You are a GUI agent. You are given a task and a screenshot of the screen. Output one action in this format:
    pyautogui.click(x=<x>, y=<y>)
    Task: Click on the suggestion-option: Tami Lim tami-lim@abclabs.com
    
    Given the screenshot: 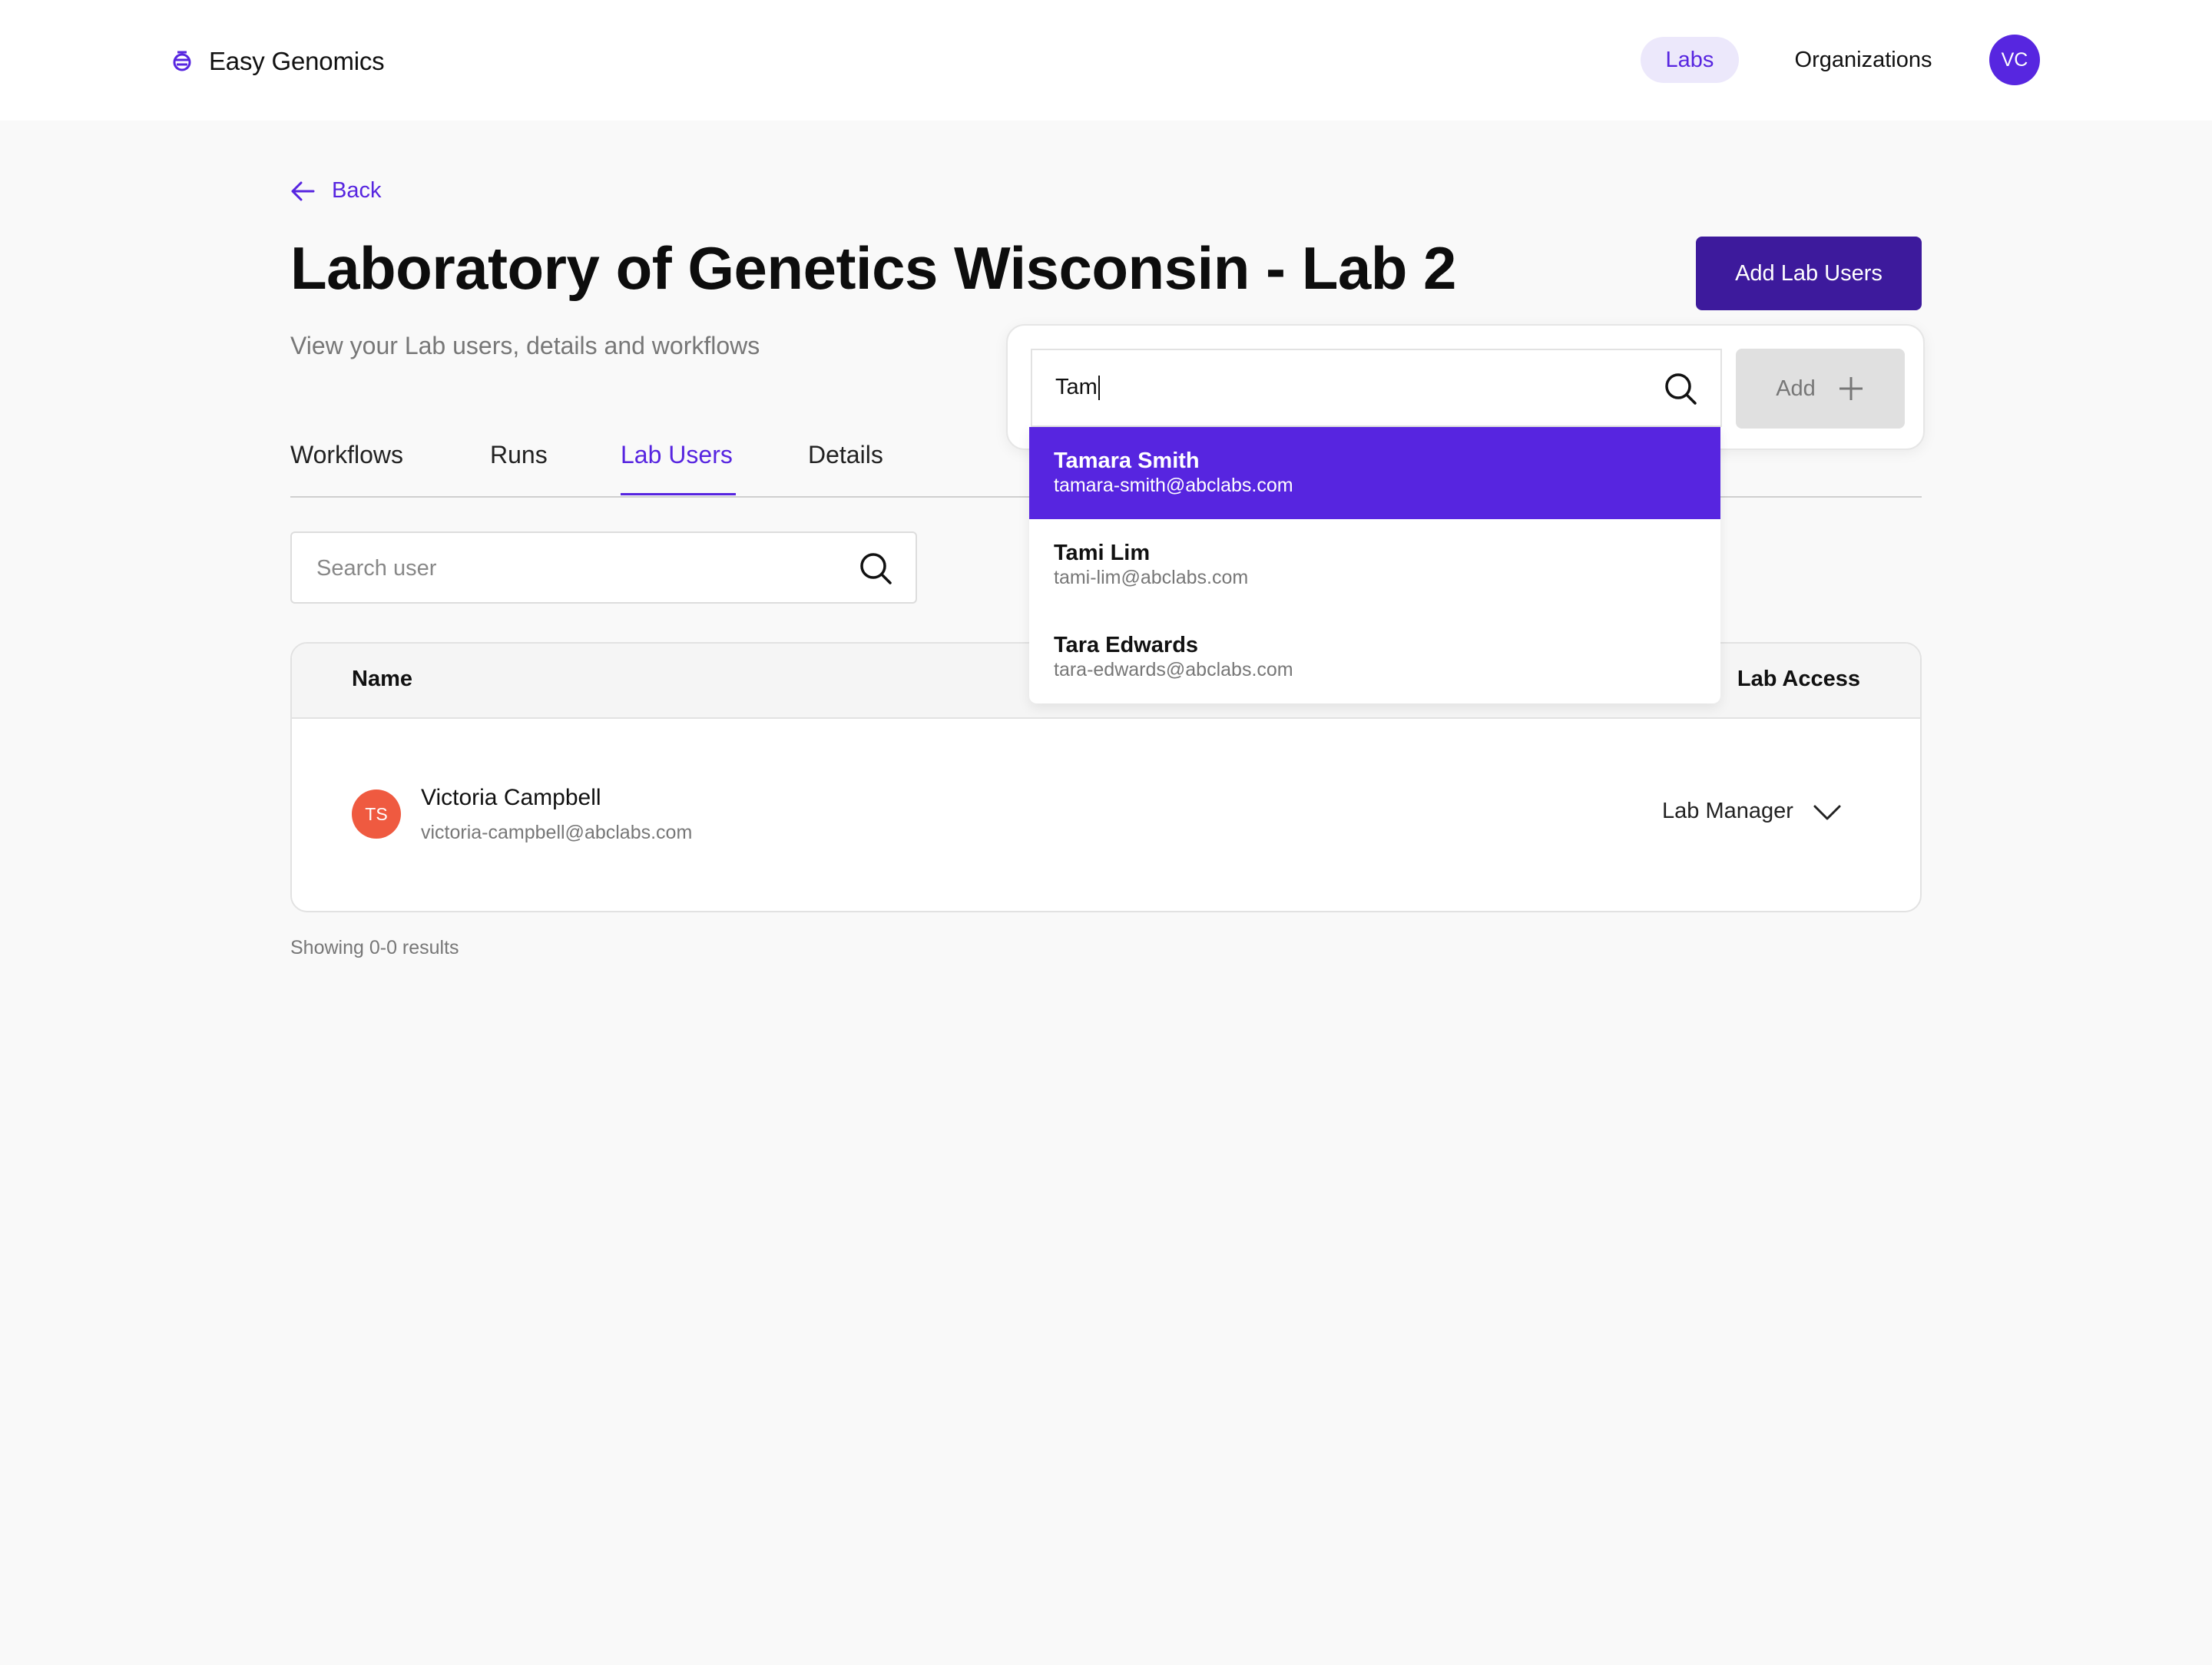 What is the action you would take?
    pyautogui.click(x=1375, y=565)
    